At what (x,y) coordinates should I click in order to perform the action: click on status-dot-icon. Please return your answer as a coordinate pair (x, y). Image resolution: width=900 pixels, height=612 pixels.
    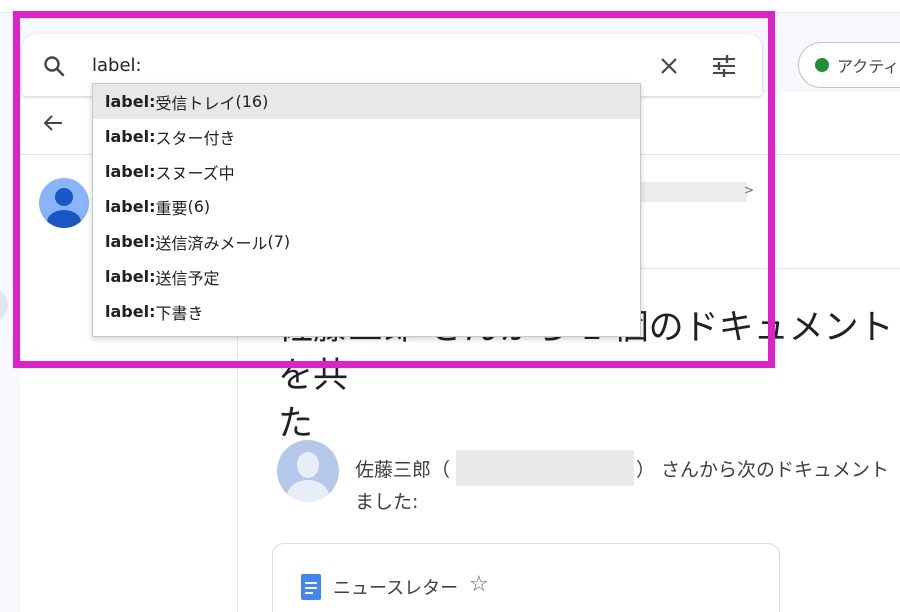
    Looking at the image, I should click on (822, 65).